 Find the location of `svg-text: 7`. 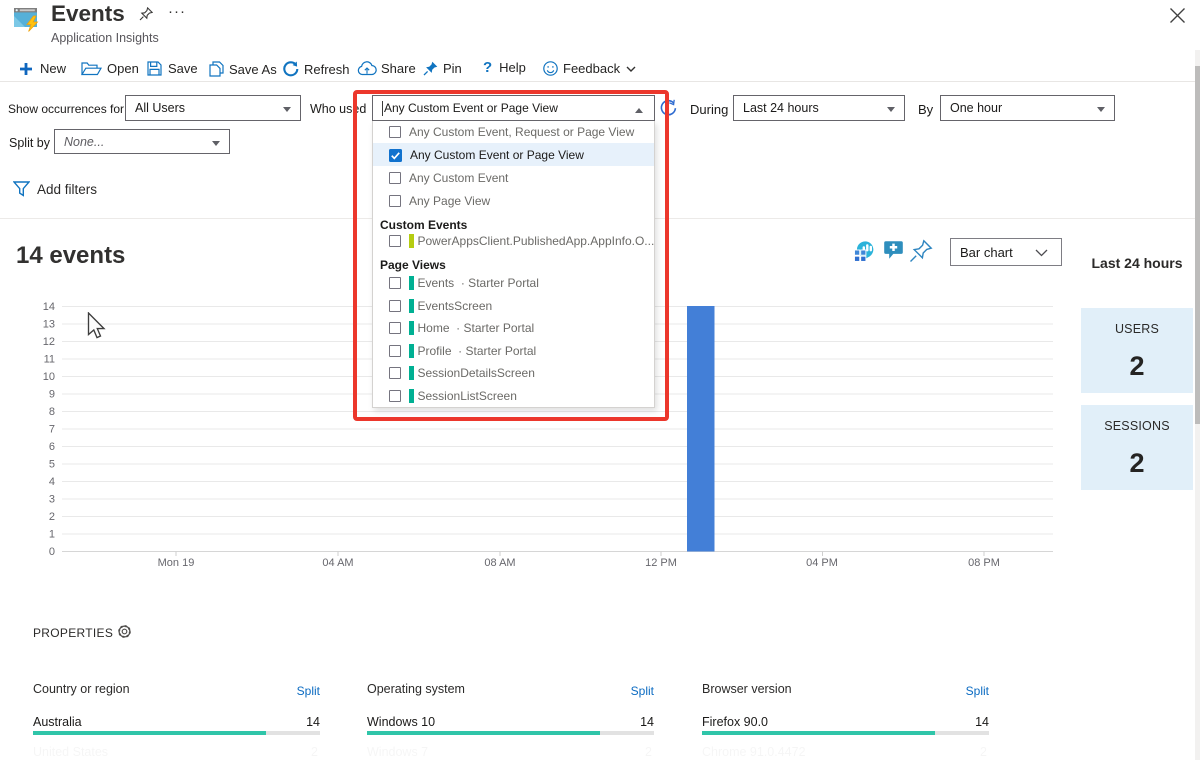

svg-text: 7 is located at coordinates (52, 430).